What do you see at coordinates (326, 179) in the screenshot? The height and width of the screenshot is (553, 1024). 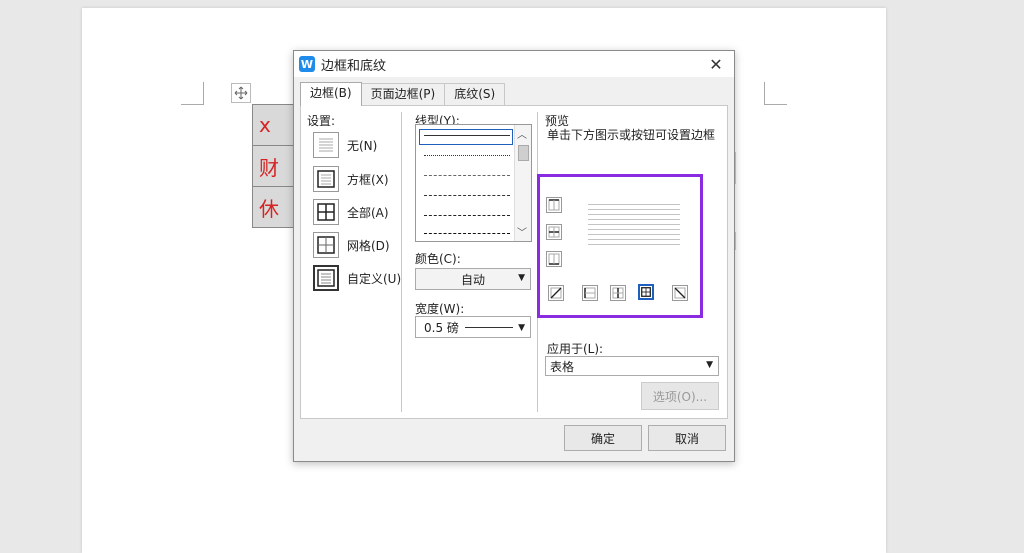 I see `border-box-icon` at bounding box center [326, 179].